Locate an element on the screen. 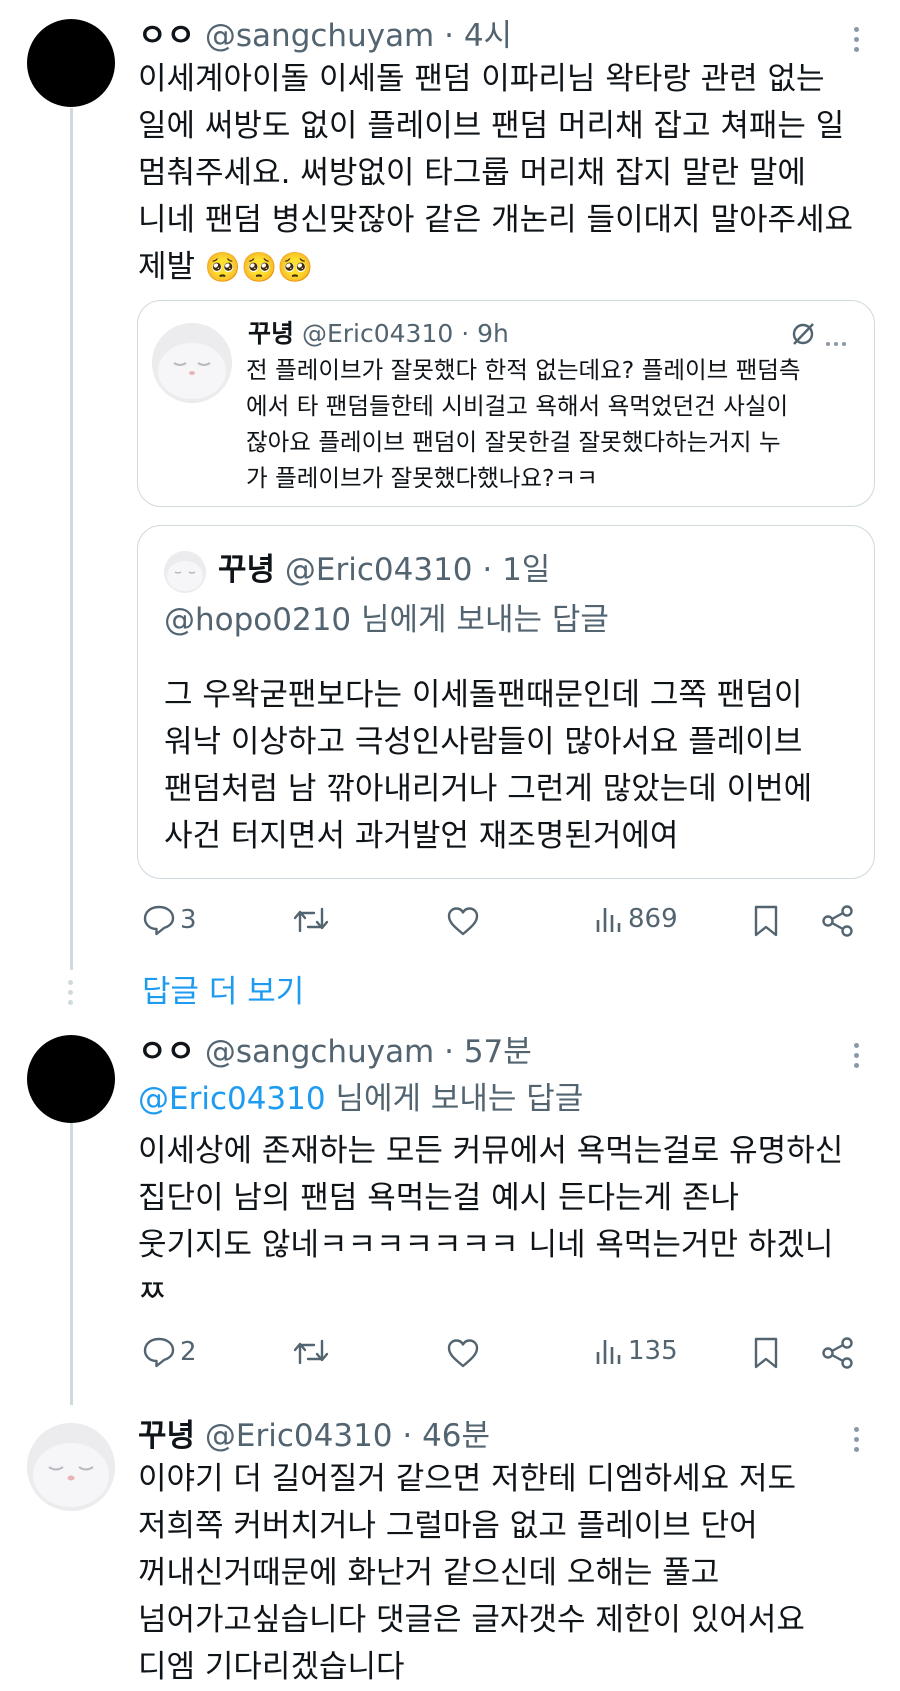 This screenshot has height=1691, width=900. quote-header: 꾸녕 @Eric04310 · 1일 is located at coordinates (384, 570).